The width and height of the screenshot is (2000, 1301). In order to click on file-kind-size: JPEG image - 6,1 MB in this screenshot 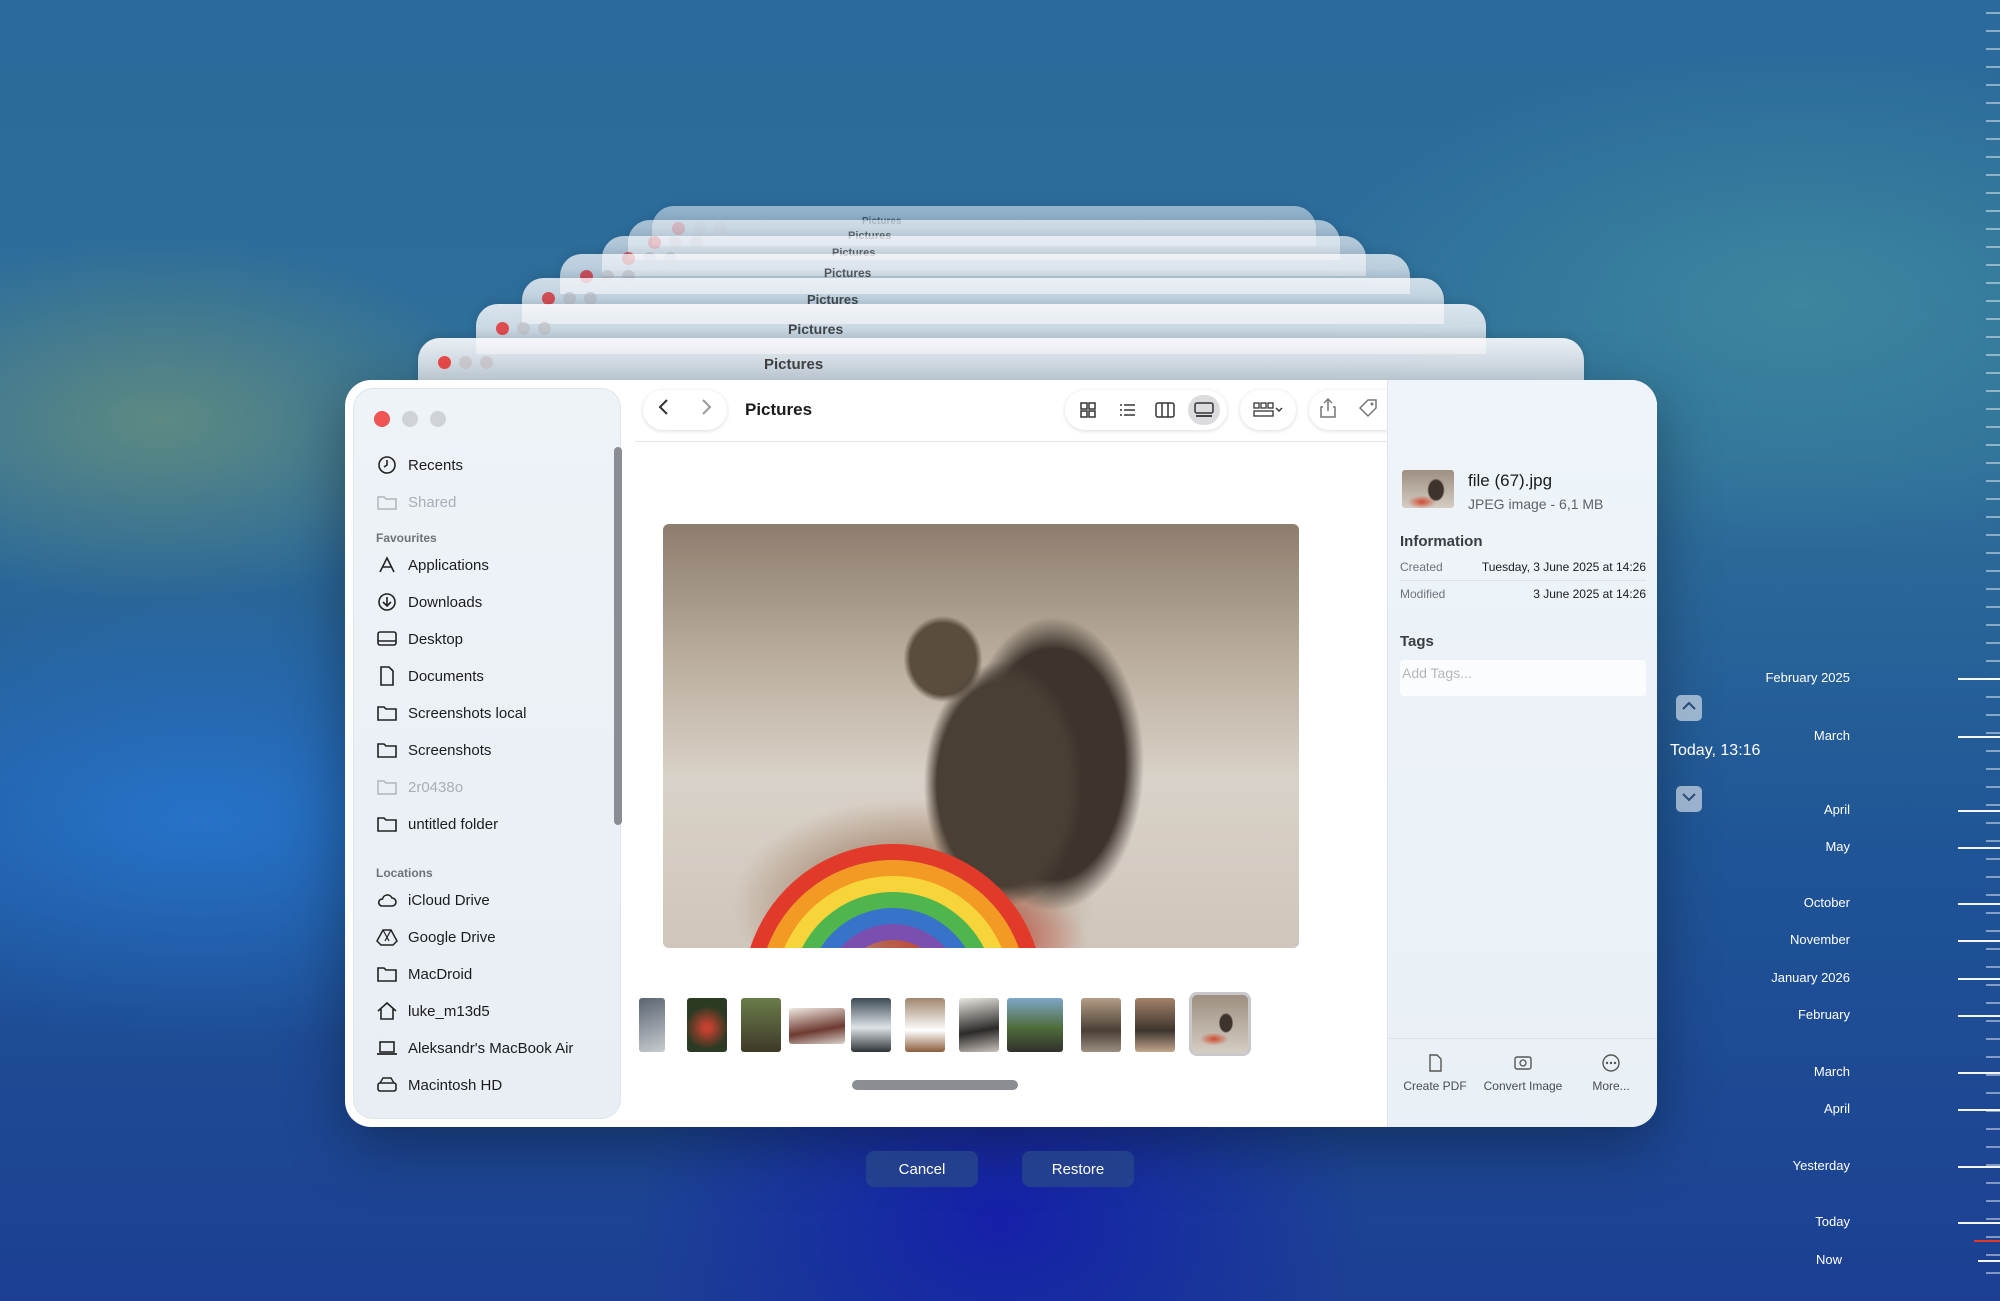, I will do `click(1536, 504)`.